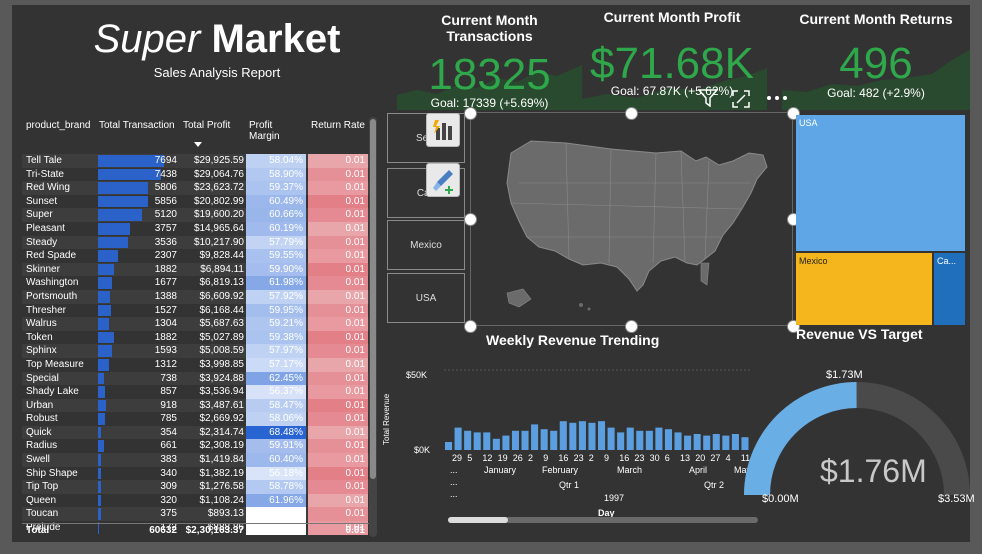 This screenshot has width=982, height=554. I want to click on quarter-label: Qtr 1, so click(569, 485).